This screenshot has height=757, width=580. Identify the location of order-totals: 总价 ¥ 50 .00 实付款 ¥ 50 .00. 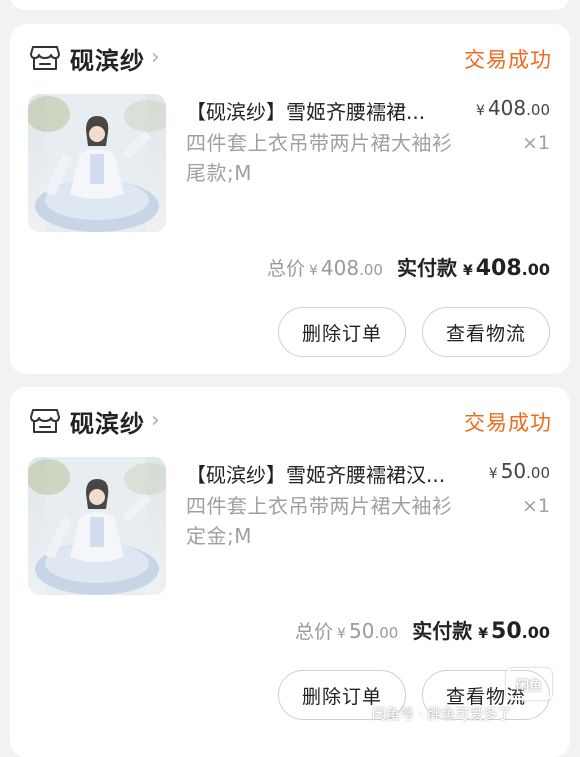
(422, 629).